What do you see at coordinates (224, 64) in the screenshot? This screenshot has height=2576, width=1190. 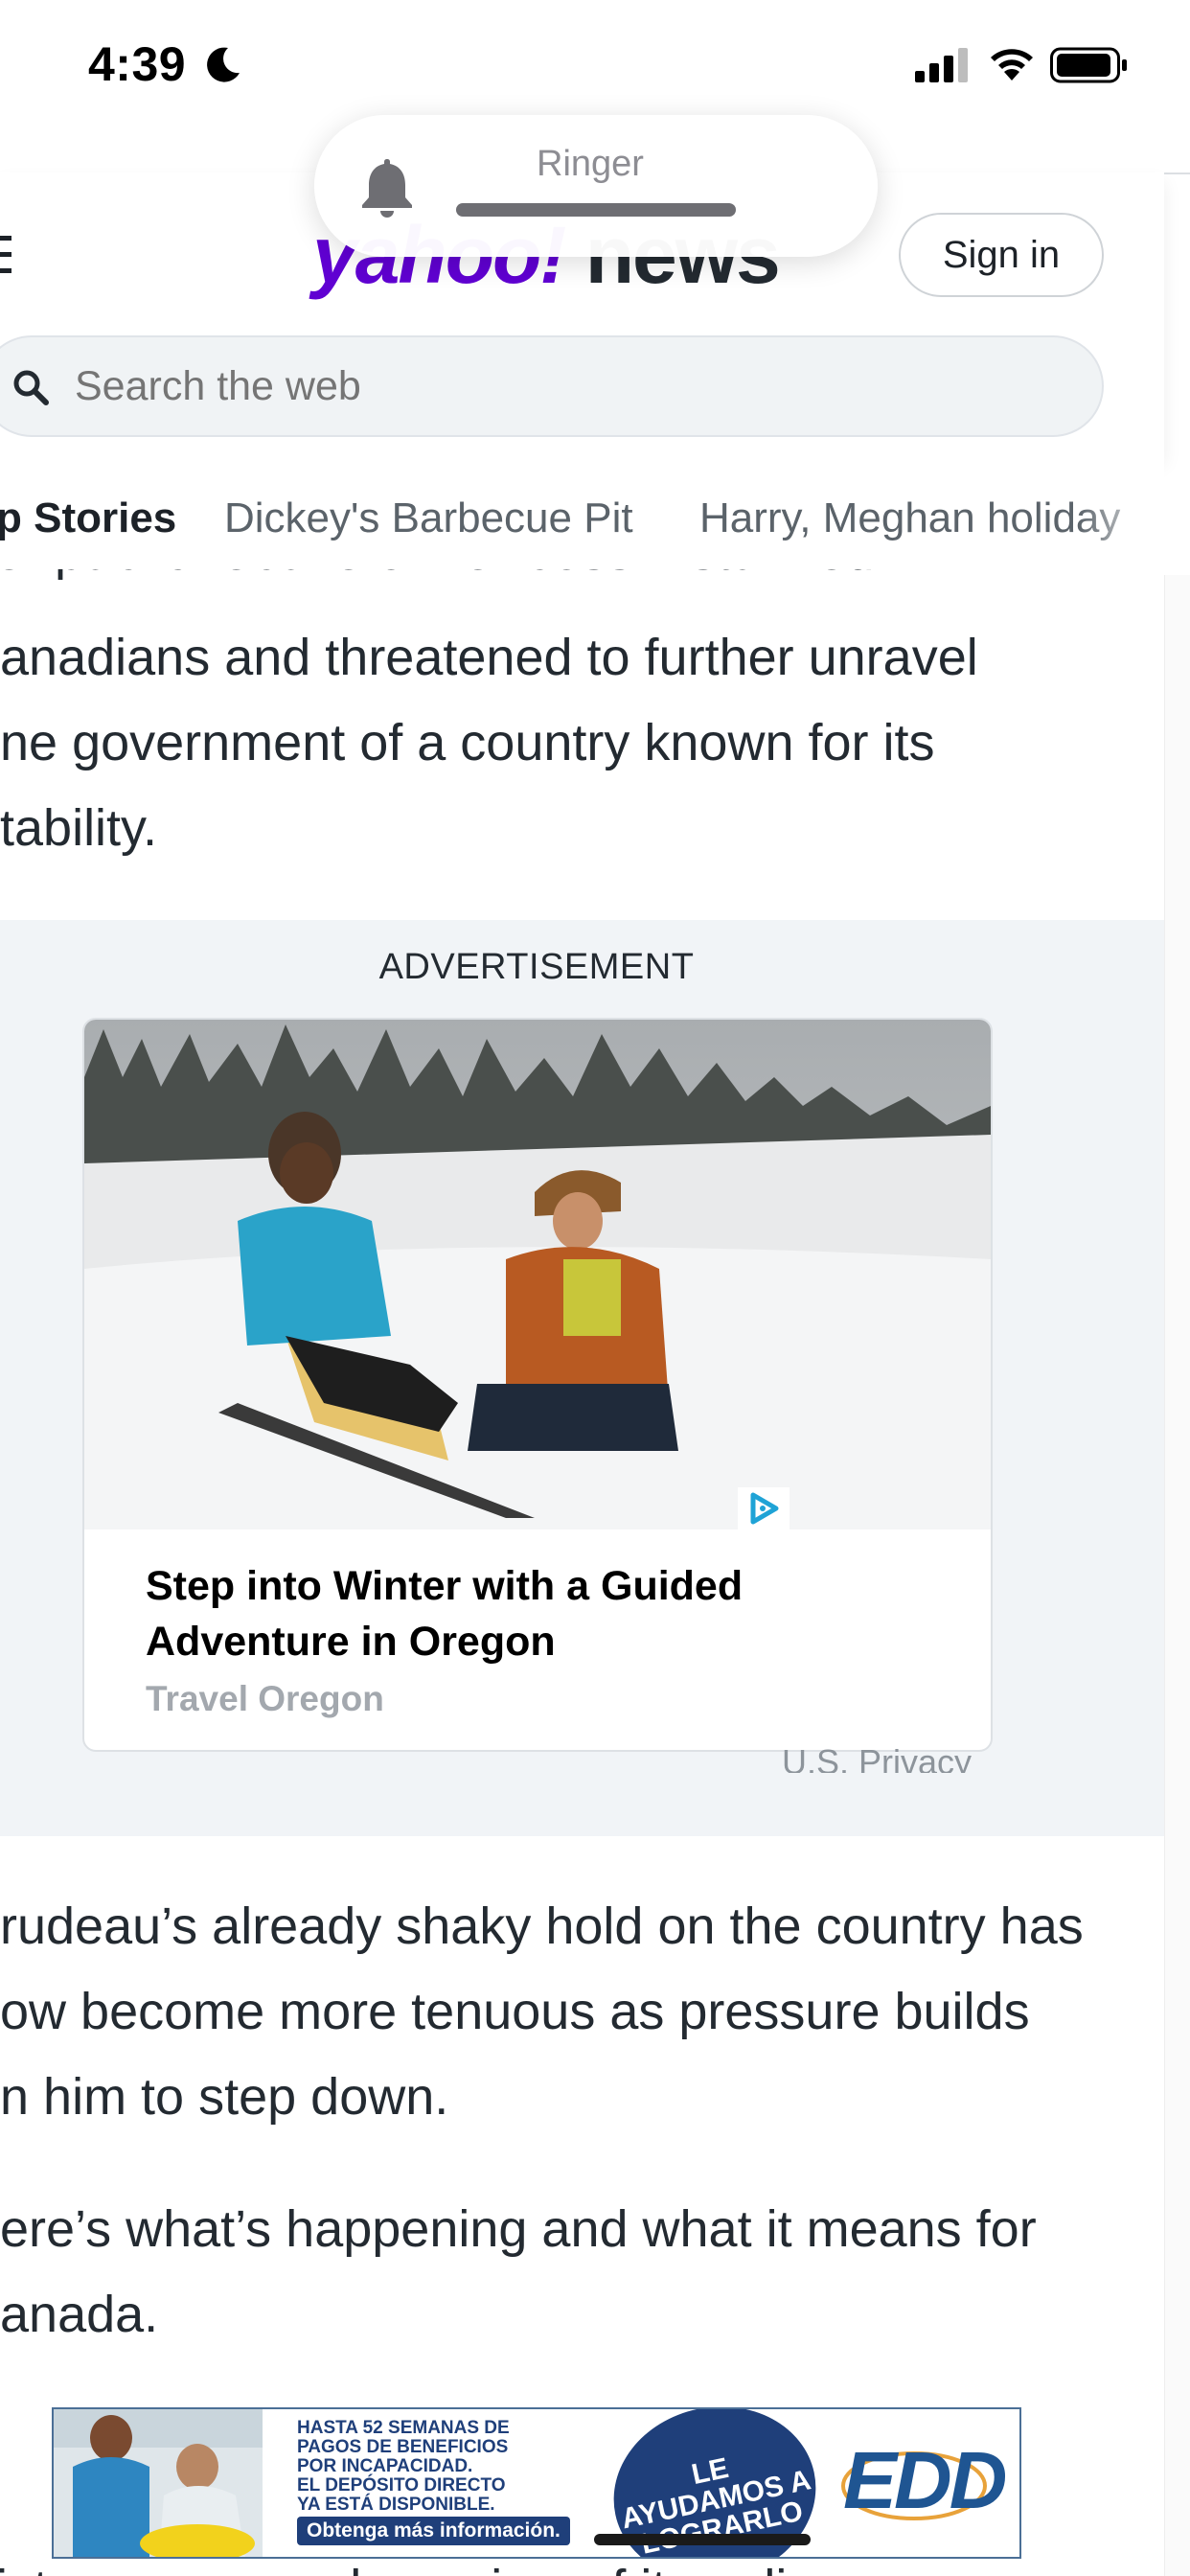 I see `moon-icon` at bounding box center [224, 64].